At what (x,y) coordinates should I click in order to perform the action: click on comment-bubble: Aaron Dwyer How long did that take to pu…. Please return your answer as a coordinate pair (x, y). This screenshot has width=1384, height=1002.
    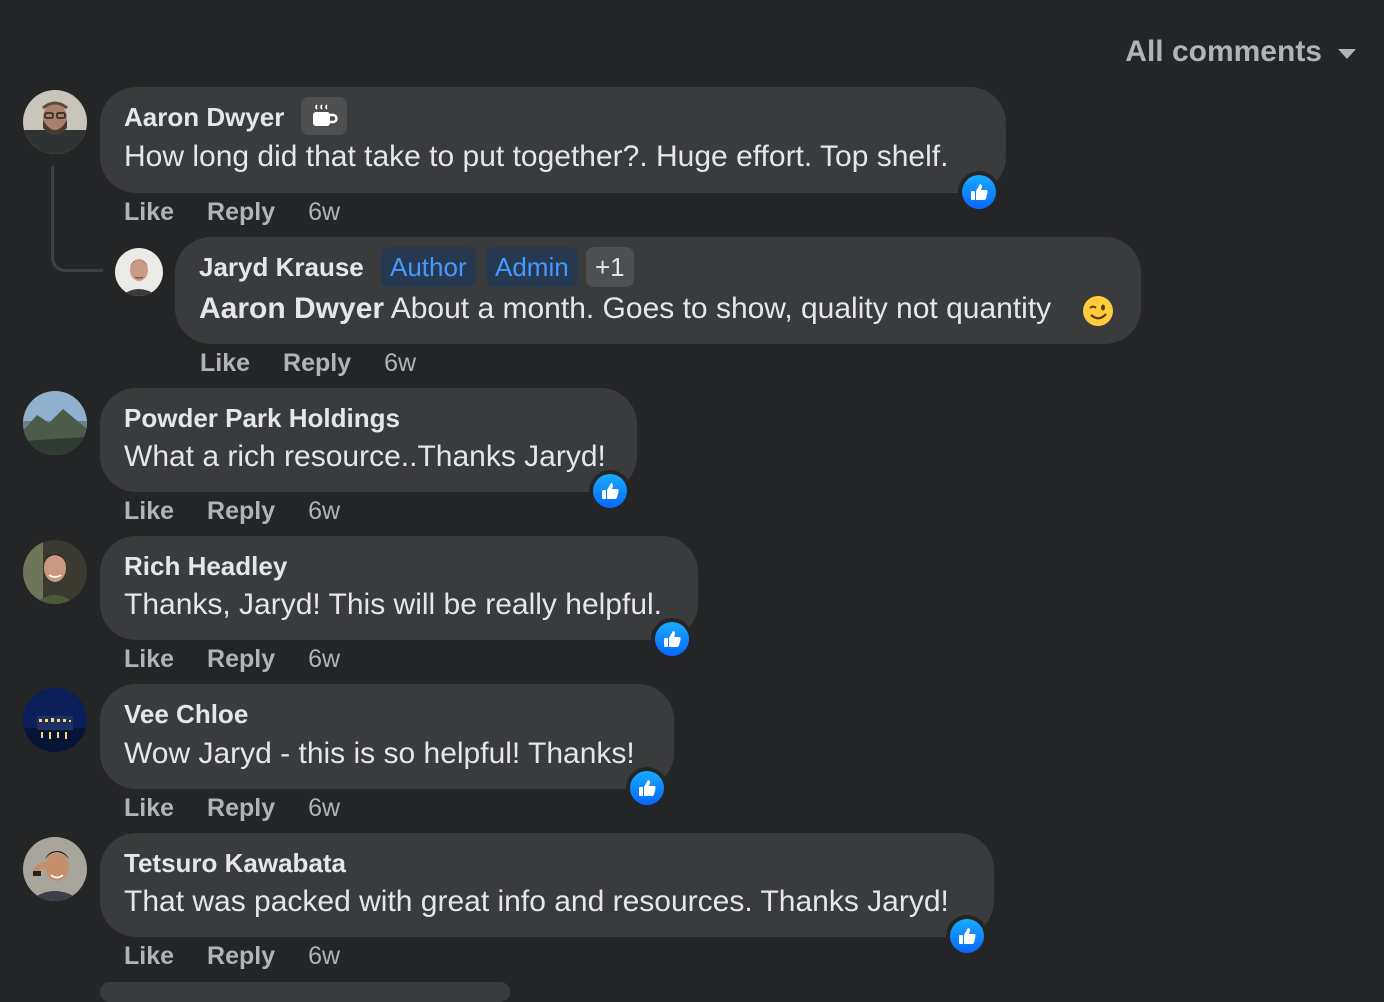
    Looking at the image, I should click on (553, 140).